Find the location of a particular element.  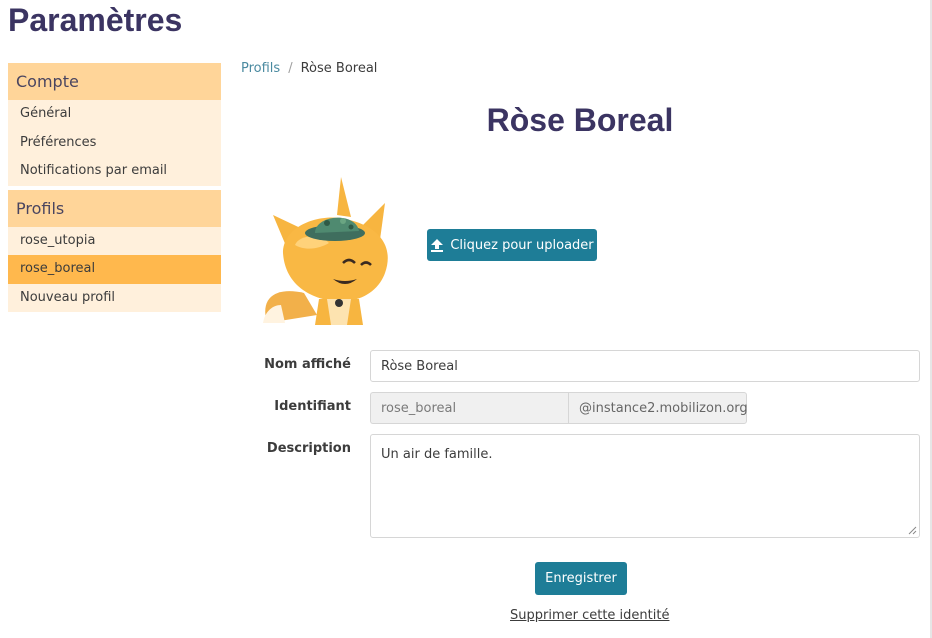

sidebar-item-preferences: Préférences is located at coordinates (114, 142).